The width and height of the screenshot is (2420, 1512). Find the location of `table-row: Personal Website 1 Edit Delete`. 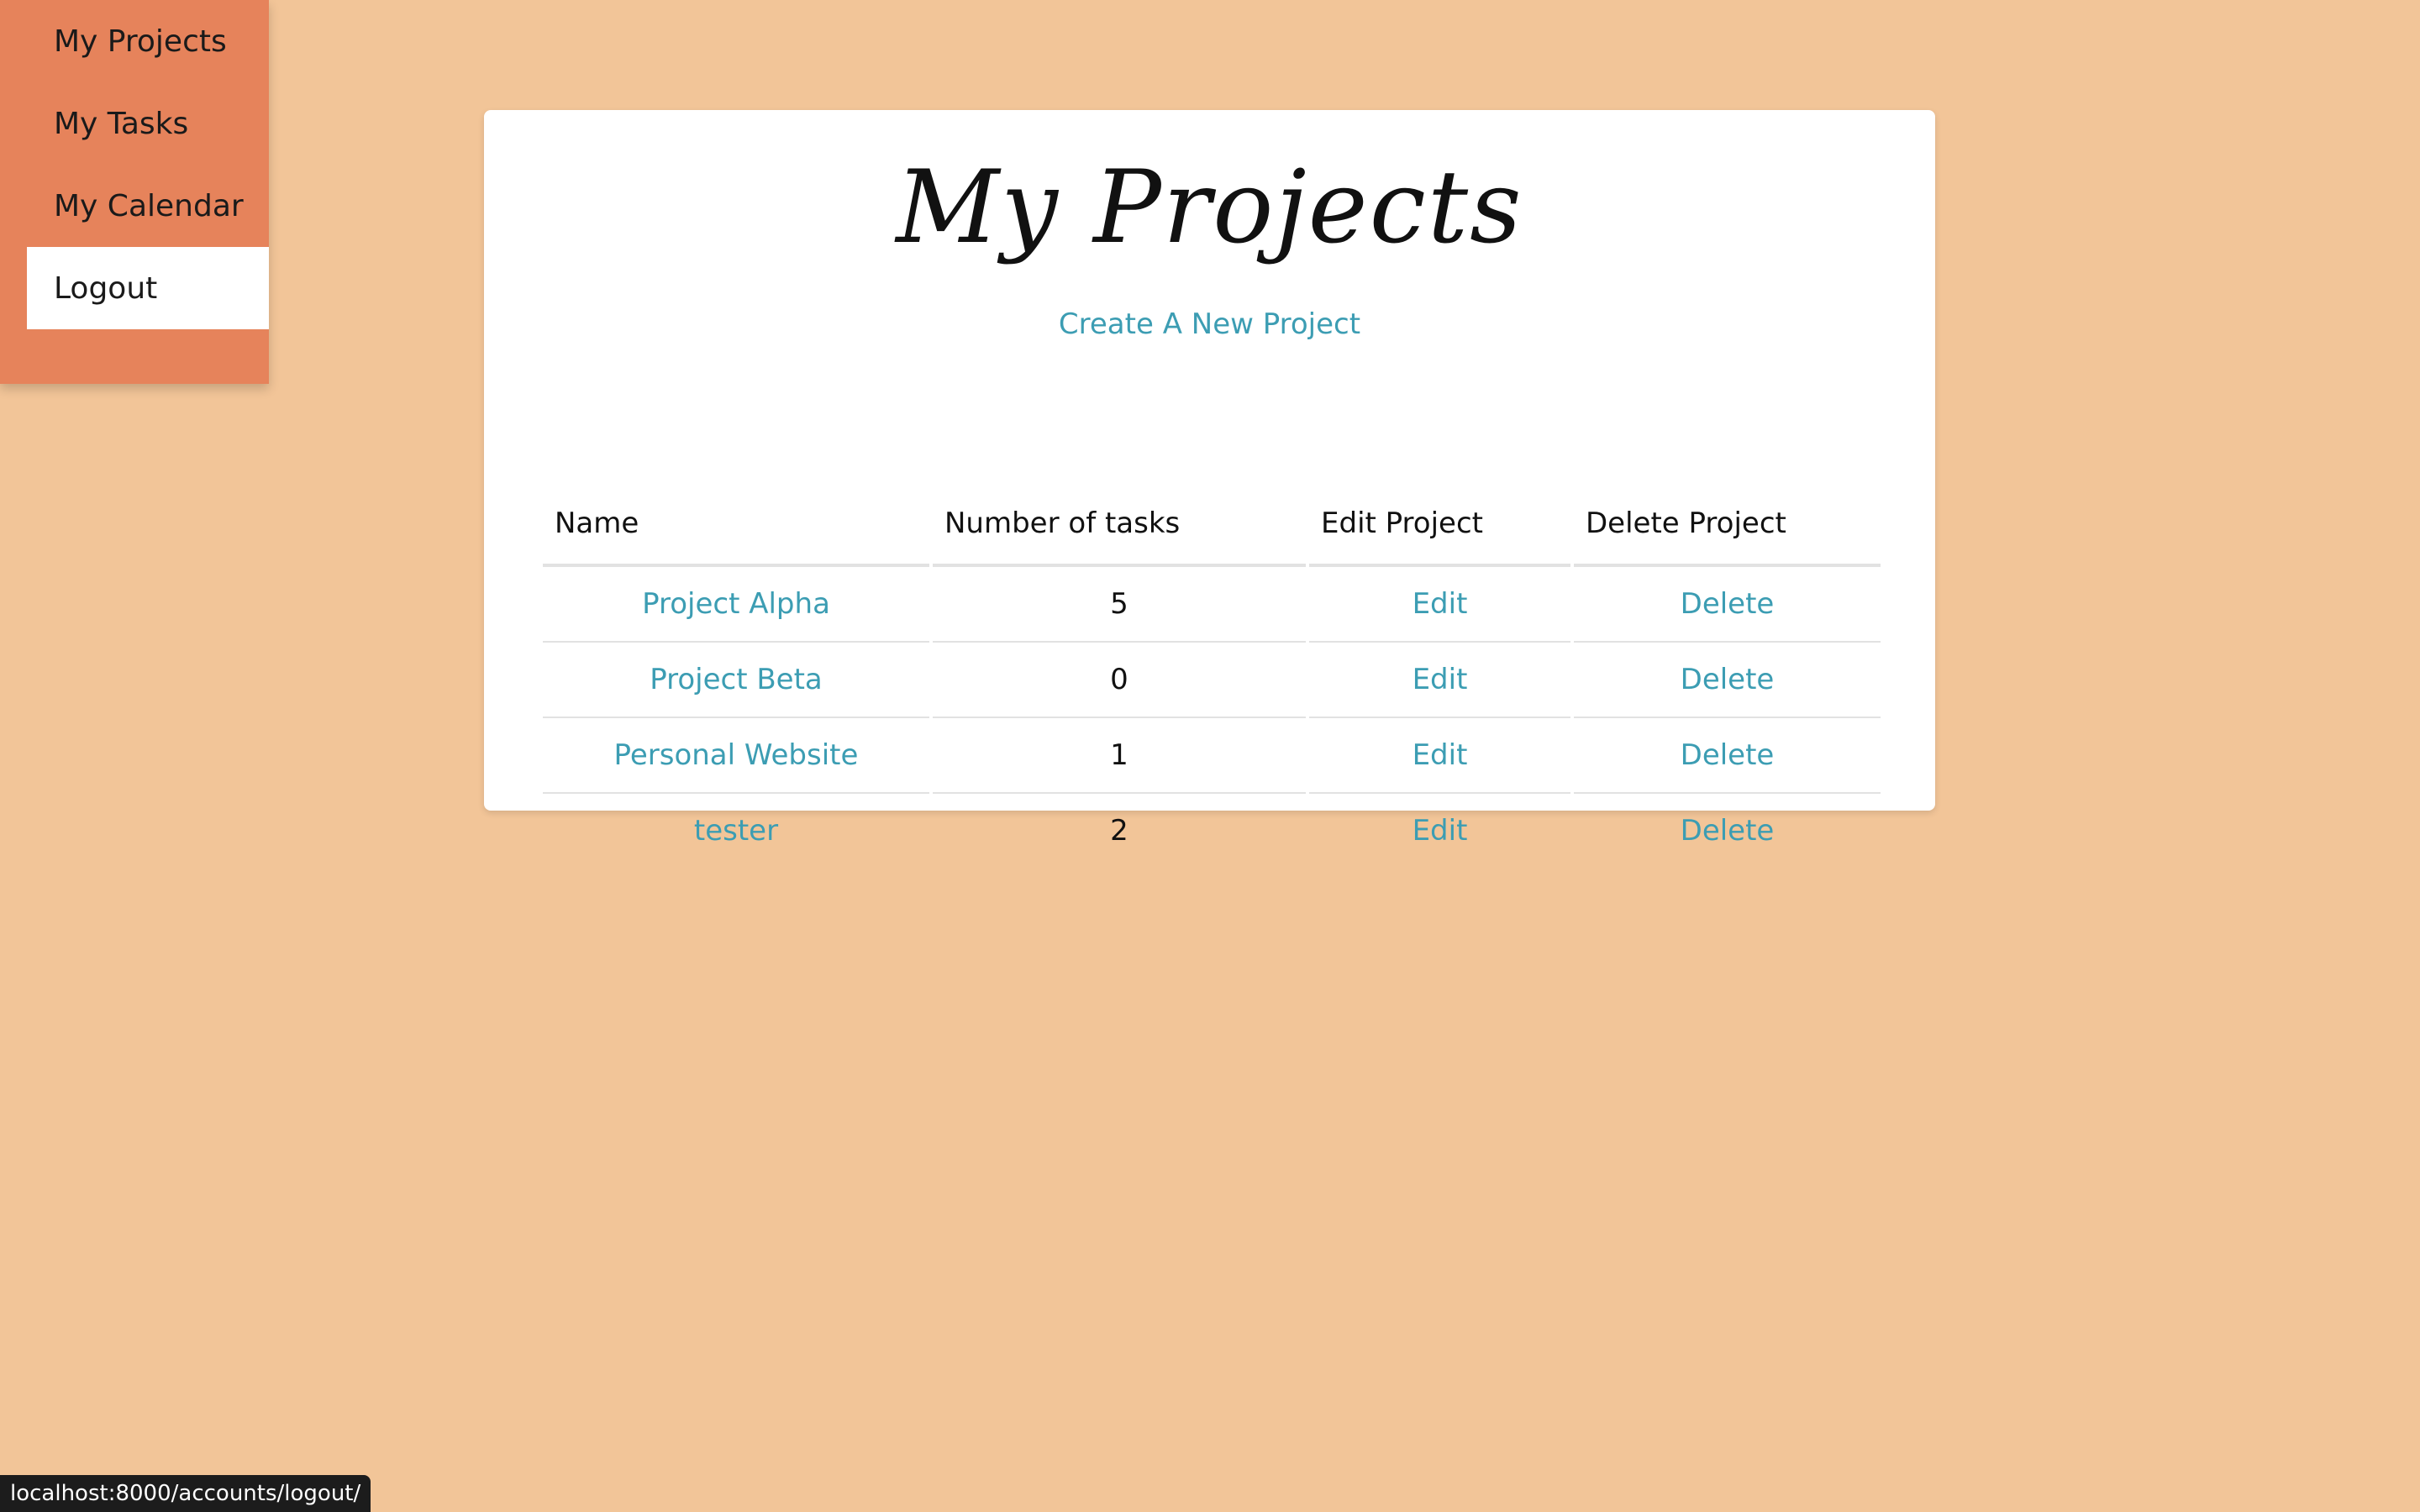

table-row: Personal Website 1 Edit Delete is located at coordinates (1212, 756).